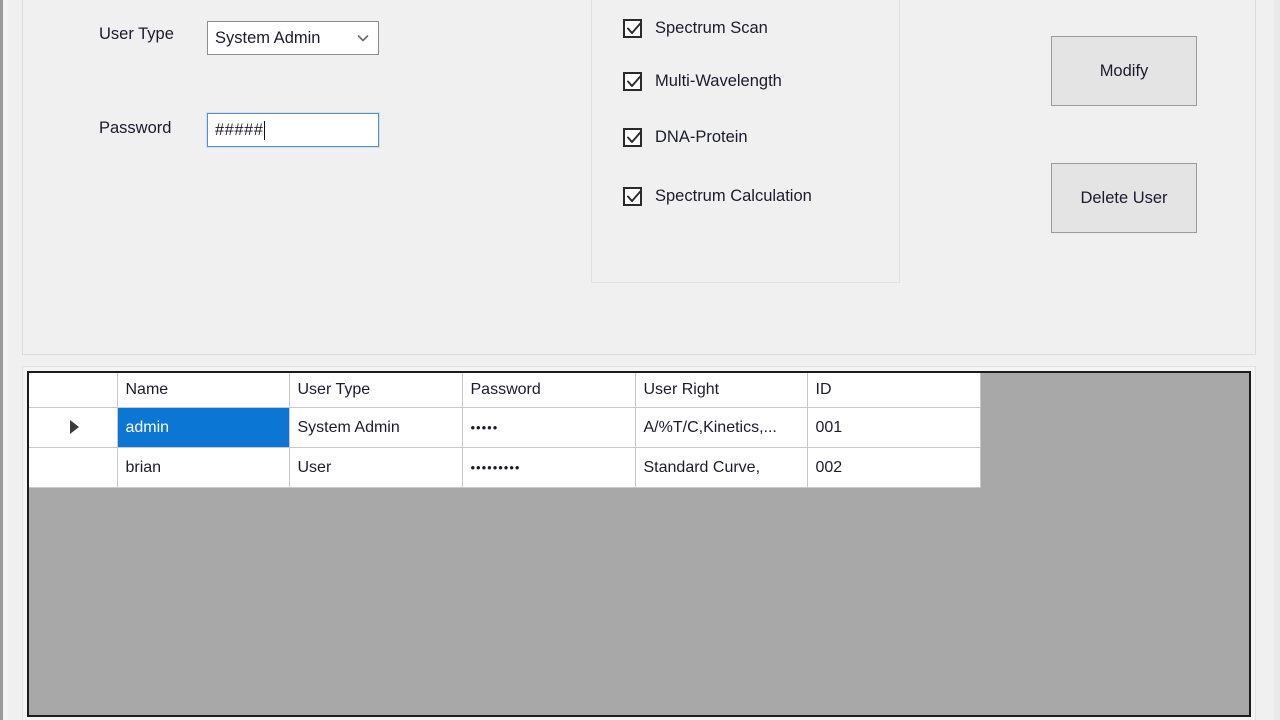  I want to click on table-header: Name User Type Password User Right ID, so click(505, 390).